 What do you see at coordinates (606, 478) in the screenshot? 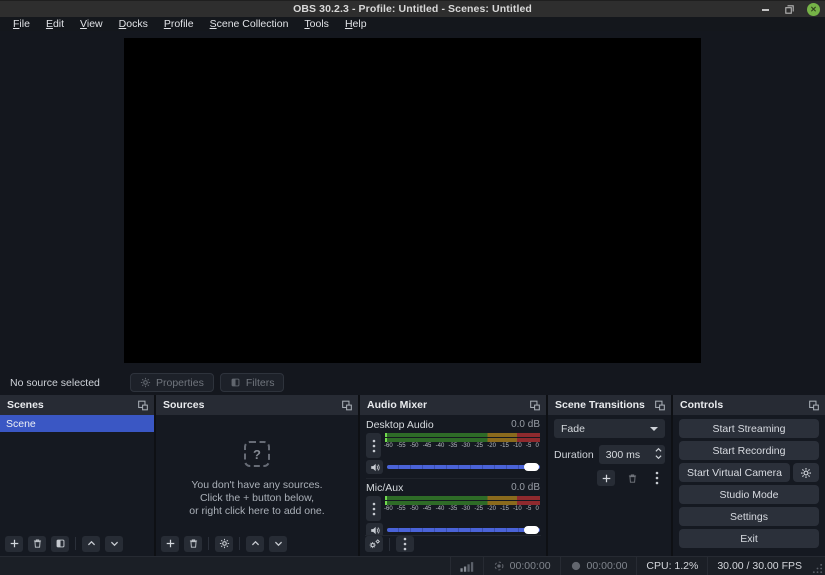
I see `add-transition-button` at bounding box center [606, 478].